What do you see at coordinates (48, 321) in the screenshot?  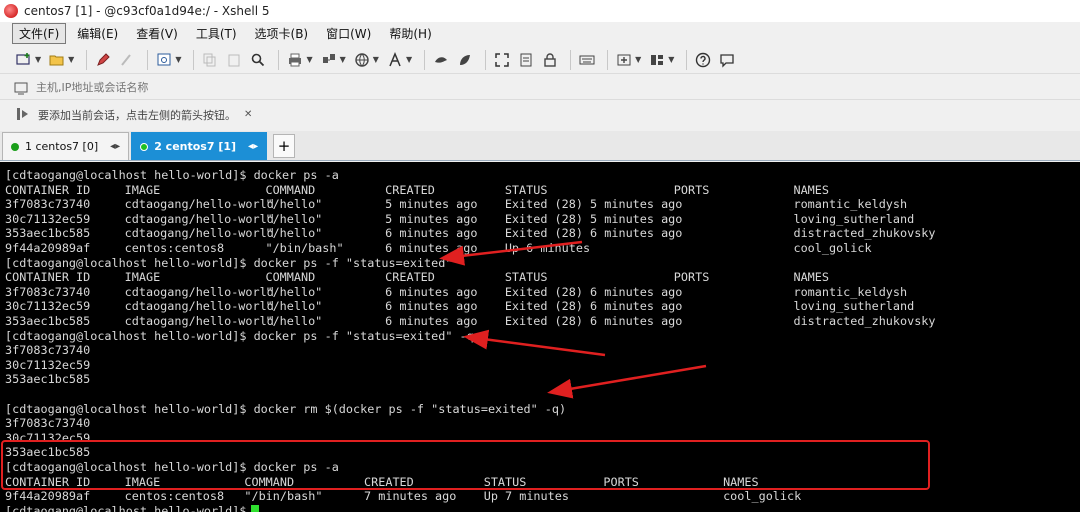 I see `terminal-text: 353aec1bc585` at bounding box center [48, 321].